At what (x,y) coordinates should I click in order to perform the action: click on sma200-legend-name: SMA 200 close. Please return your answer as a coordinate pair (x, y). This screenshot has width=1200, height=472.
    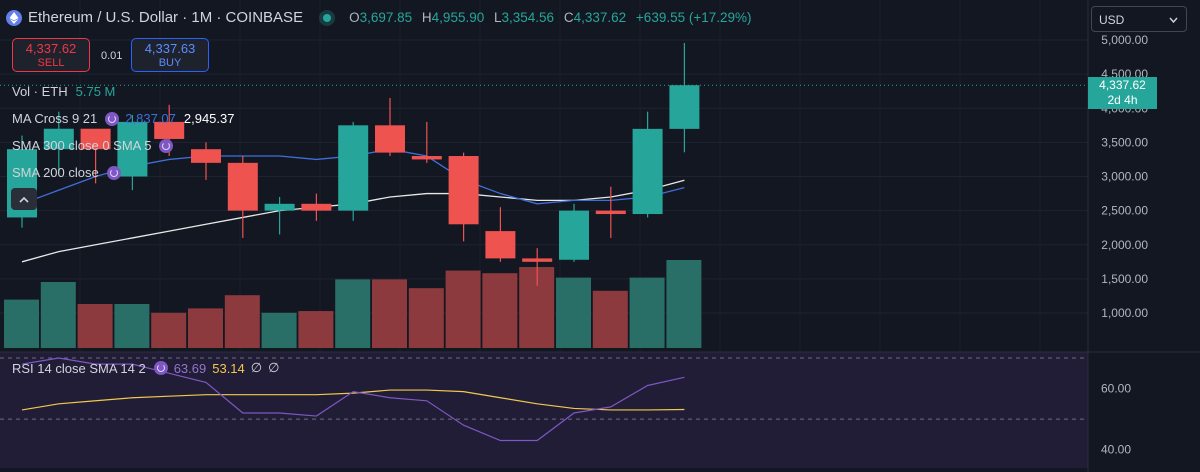
    Looking at the image, I should click on (55, 172).